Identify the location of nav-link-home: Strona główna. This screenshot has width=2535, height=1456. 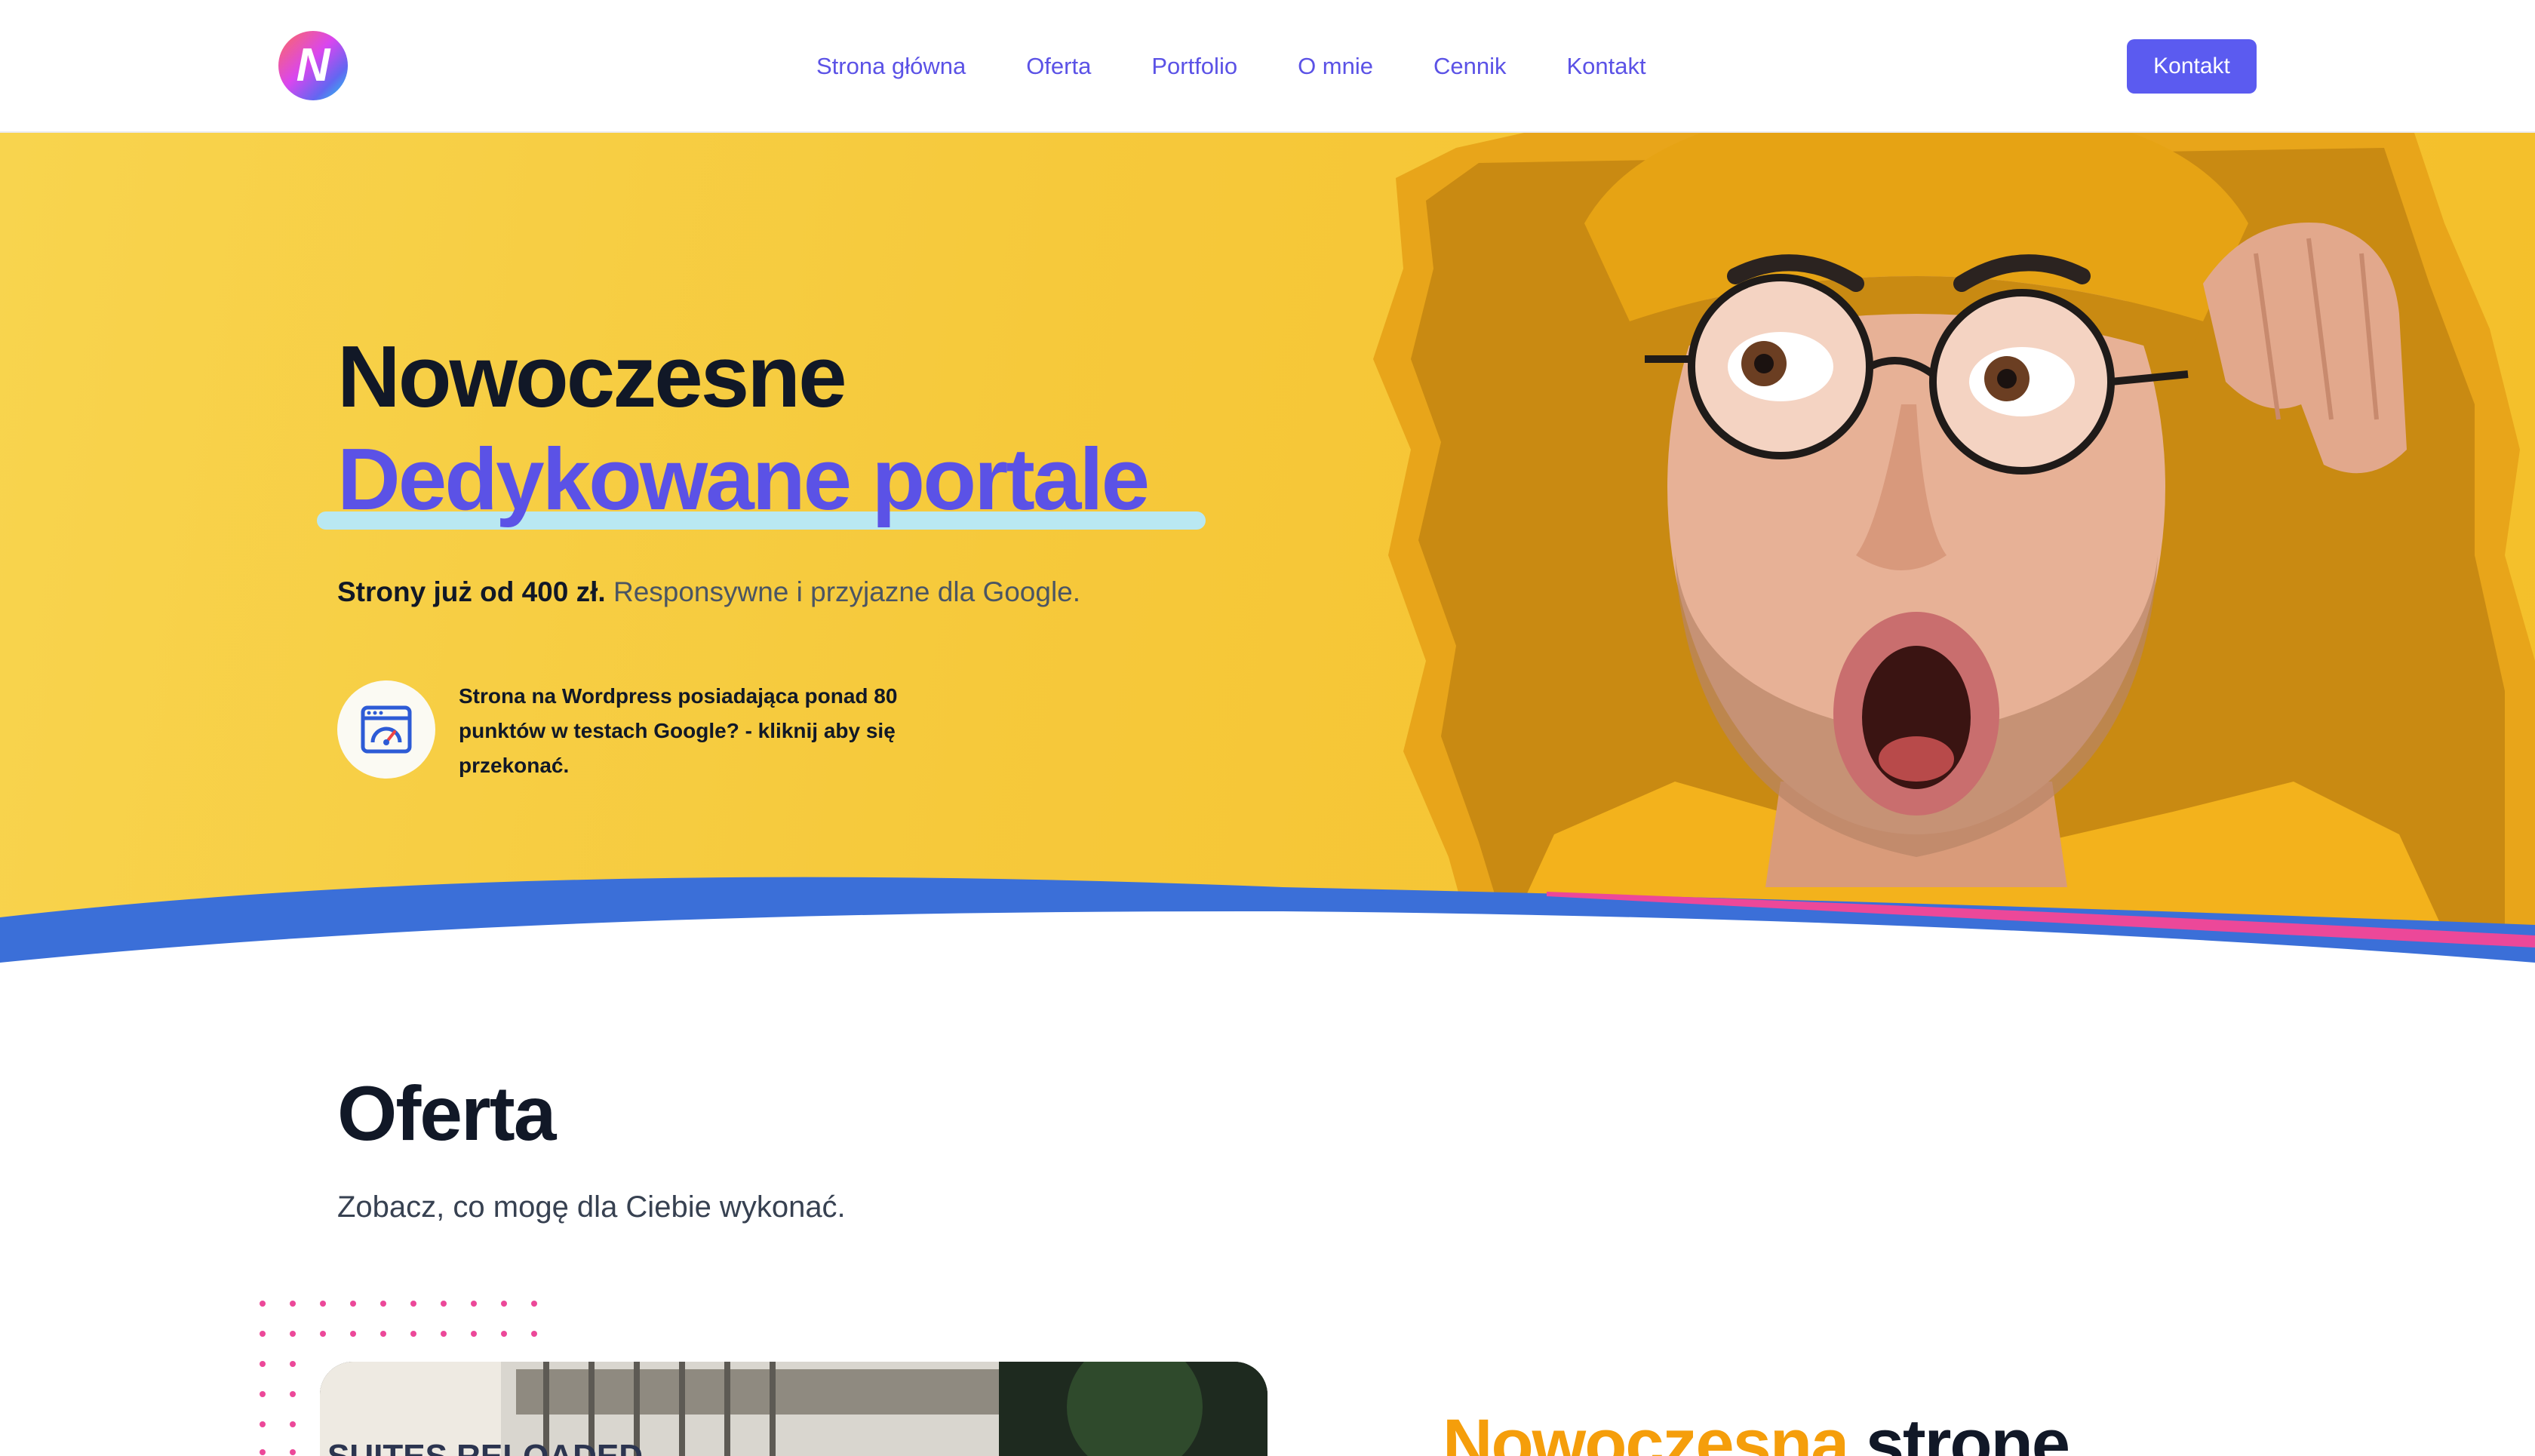
(891, 66).